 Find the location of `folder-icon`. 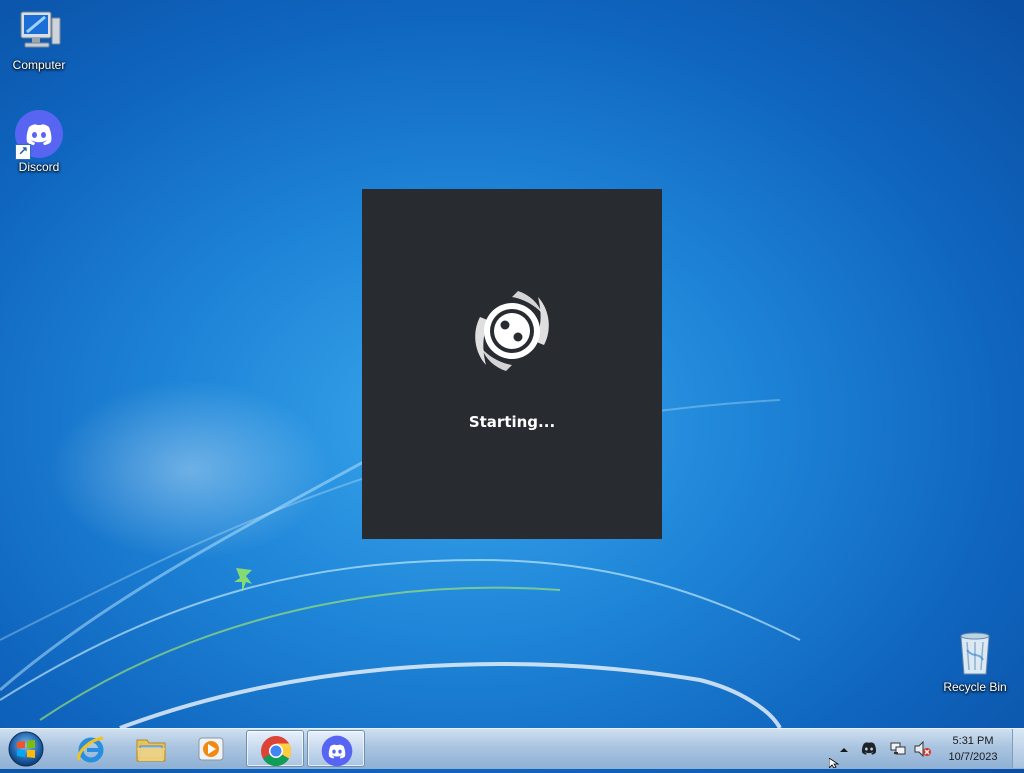

folder-icon is located at coordinates (151, 750).